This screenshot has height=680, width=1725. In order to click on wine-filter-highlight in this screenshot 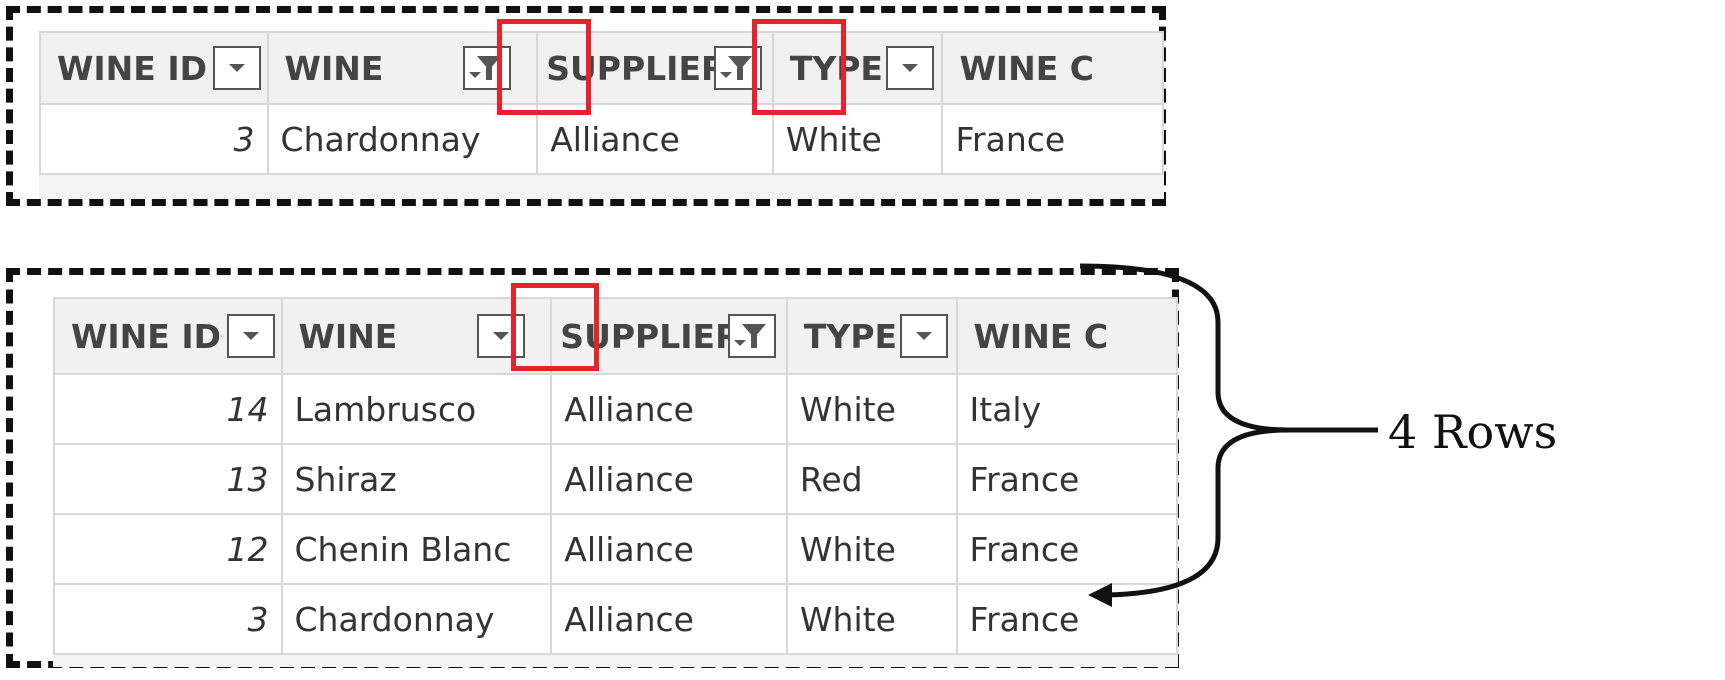, I will do `click(544, 67)`.